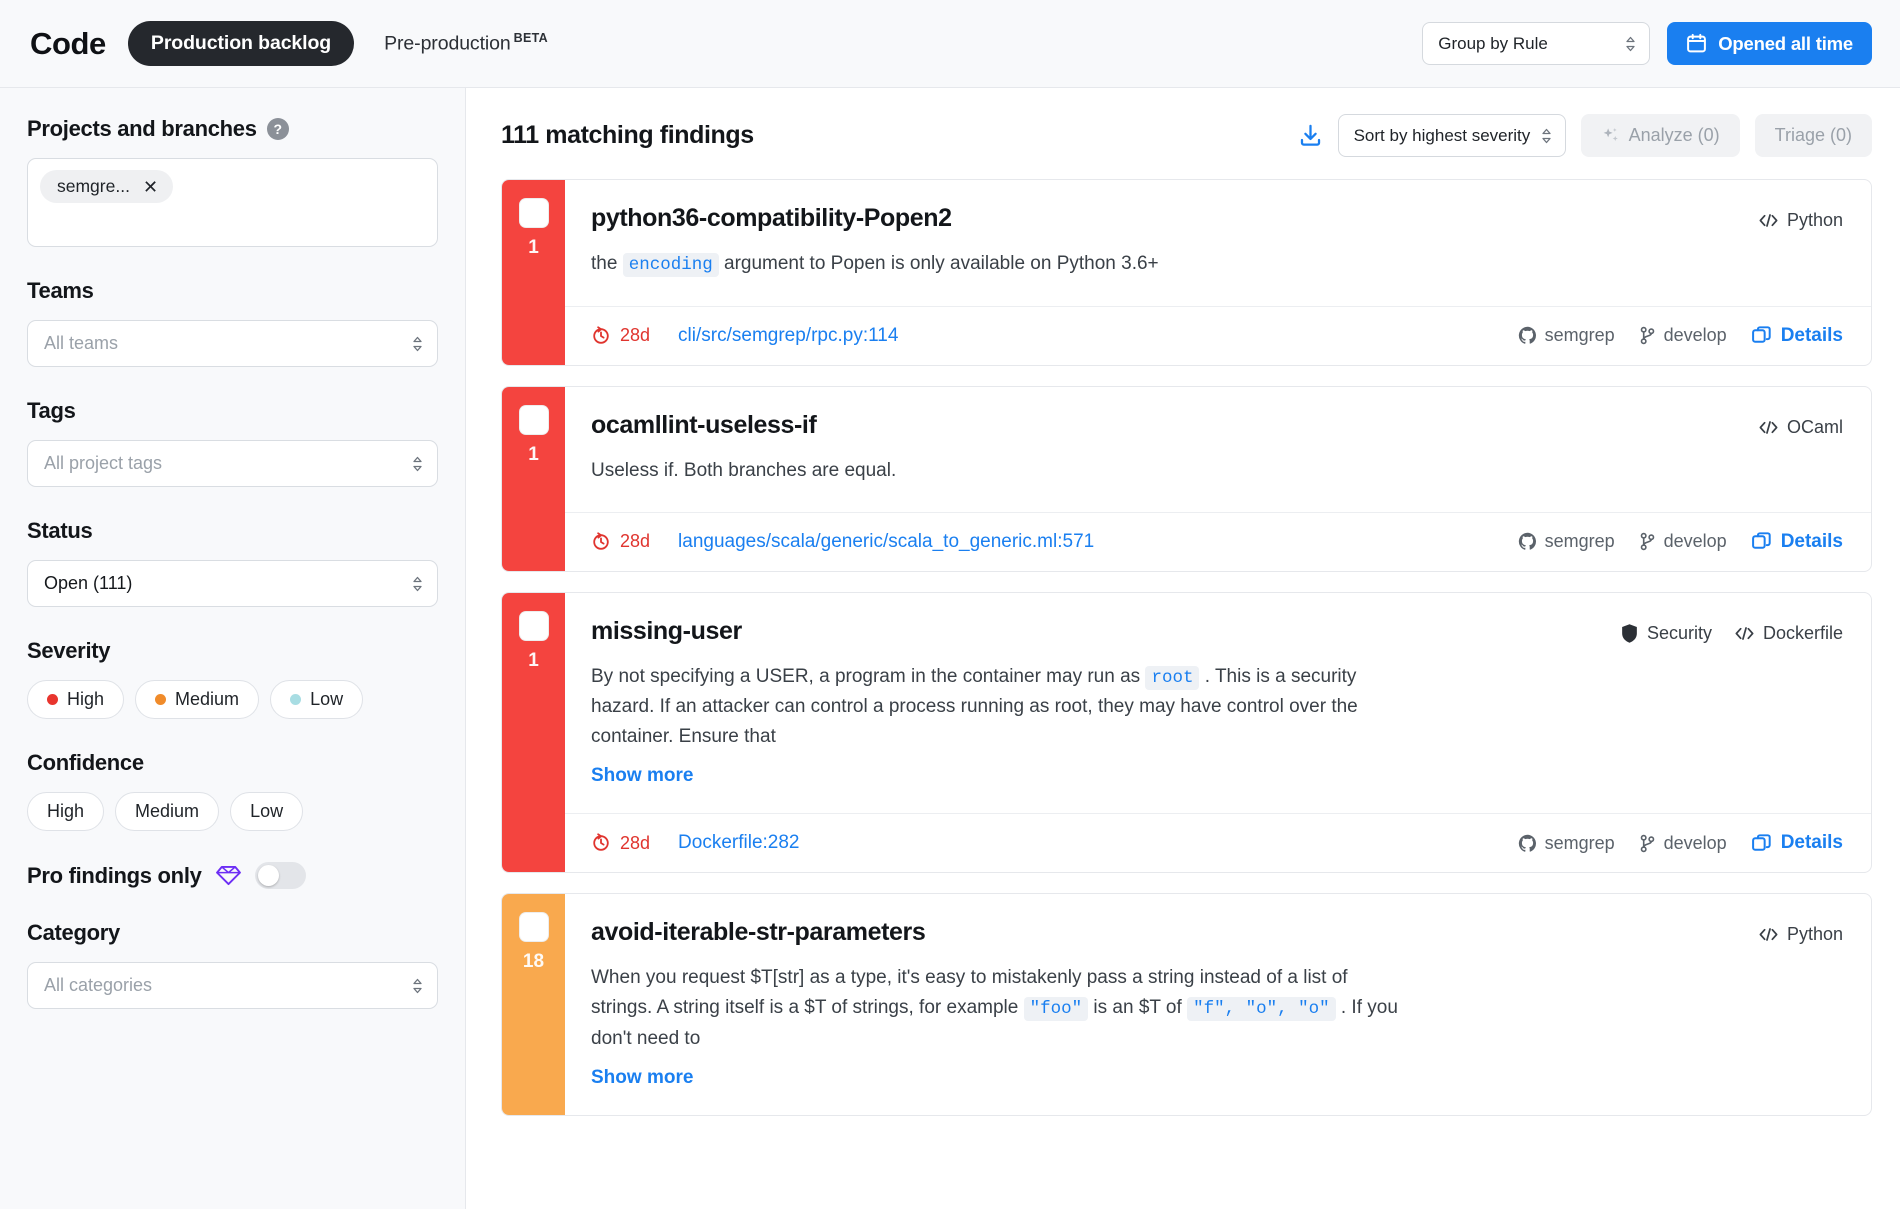 This screenshot has width=1900, height=1209. Describe the element at coordinates (81, 343) in the screenshot. I see `teams-value: All teams` at that location.